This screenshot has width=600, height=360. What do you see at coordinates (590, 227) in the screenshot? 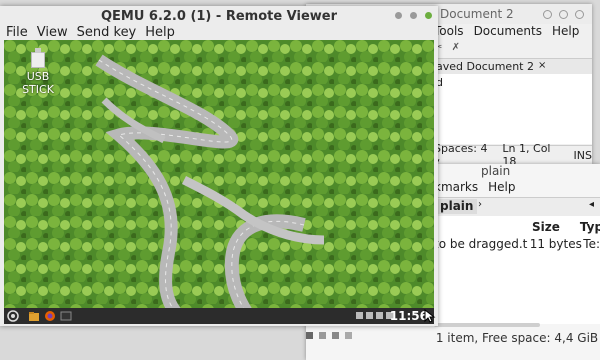
I see `column-type: Typ` at bounding box center [590, 227].